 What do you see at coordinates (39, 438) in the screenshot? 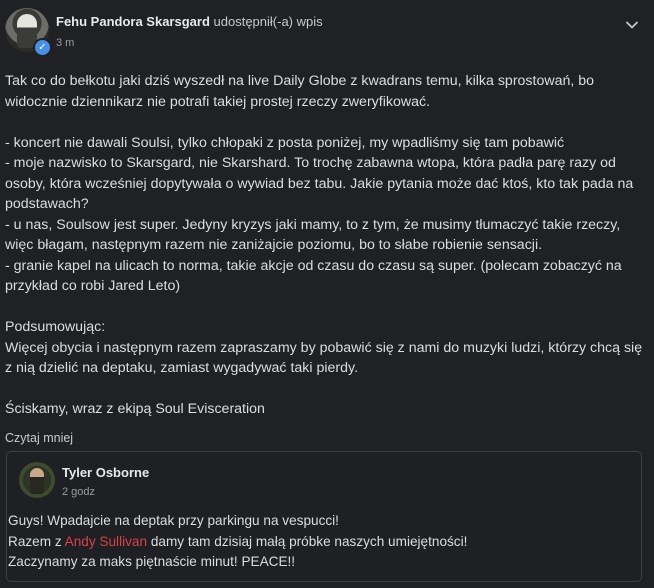
I see `read-less-link: Czytaj mniej` at bounding box center [39, 438].